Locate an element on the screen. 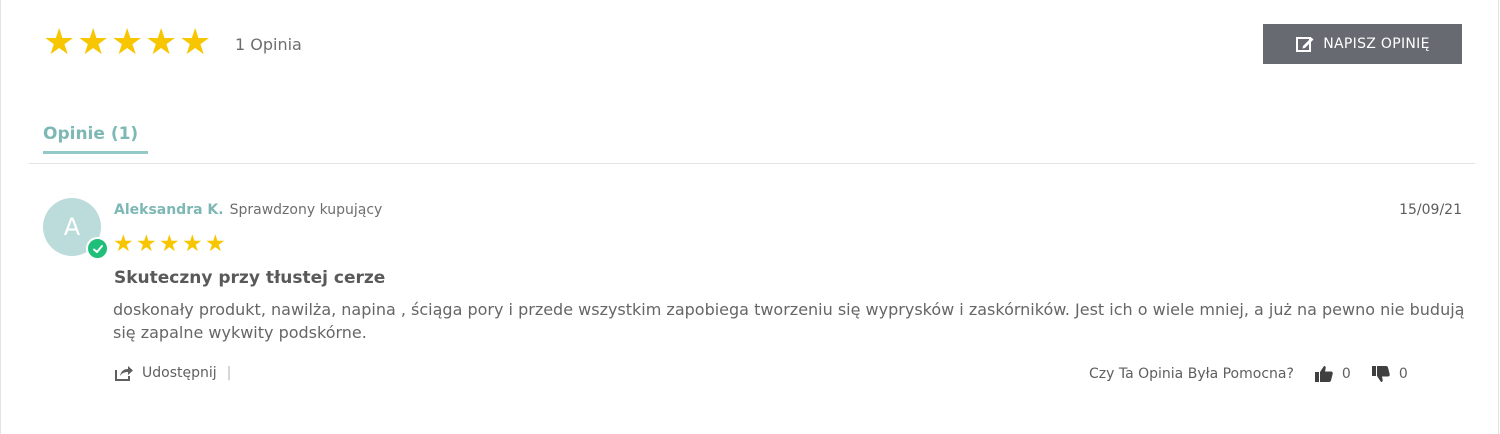  share-icon is located at coordinates (124, 373).